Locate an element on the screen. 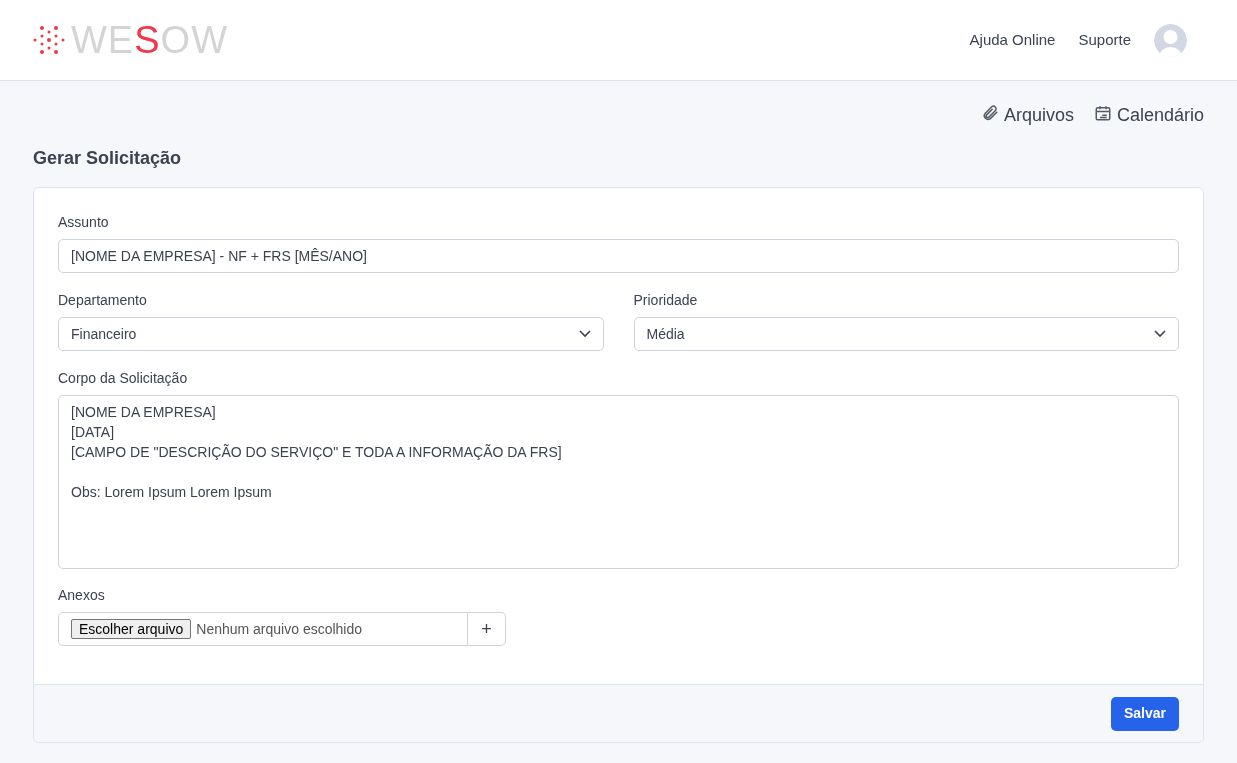 The height and width of the screenshot is (763, 1237). field-label: Prioridade is located at coordinates (666, 300).